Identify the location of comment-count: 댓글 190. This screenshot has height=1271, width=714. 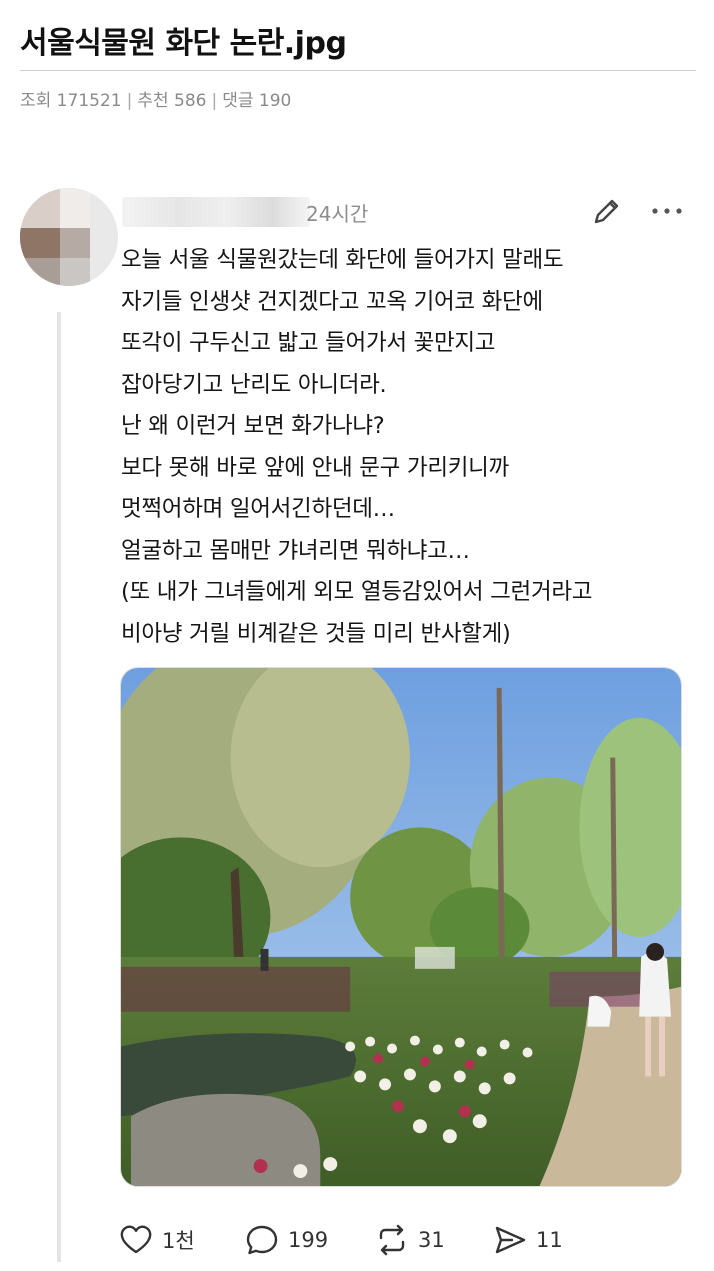
(257, 101).